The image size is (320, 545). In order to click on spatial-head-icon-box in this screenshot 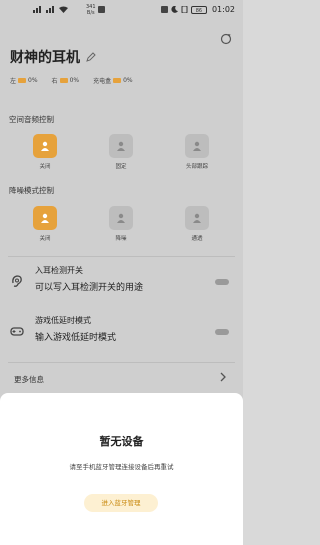, I will do `click(197, 146)`.